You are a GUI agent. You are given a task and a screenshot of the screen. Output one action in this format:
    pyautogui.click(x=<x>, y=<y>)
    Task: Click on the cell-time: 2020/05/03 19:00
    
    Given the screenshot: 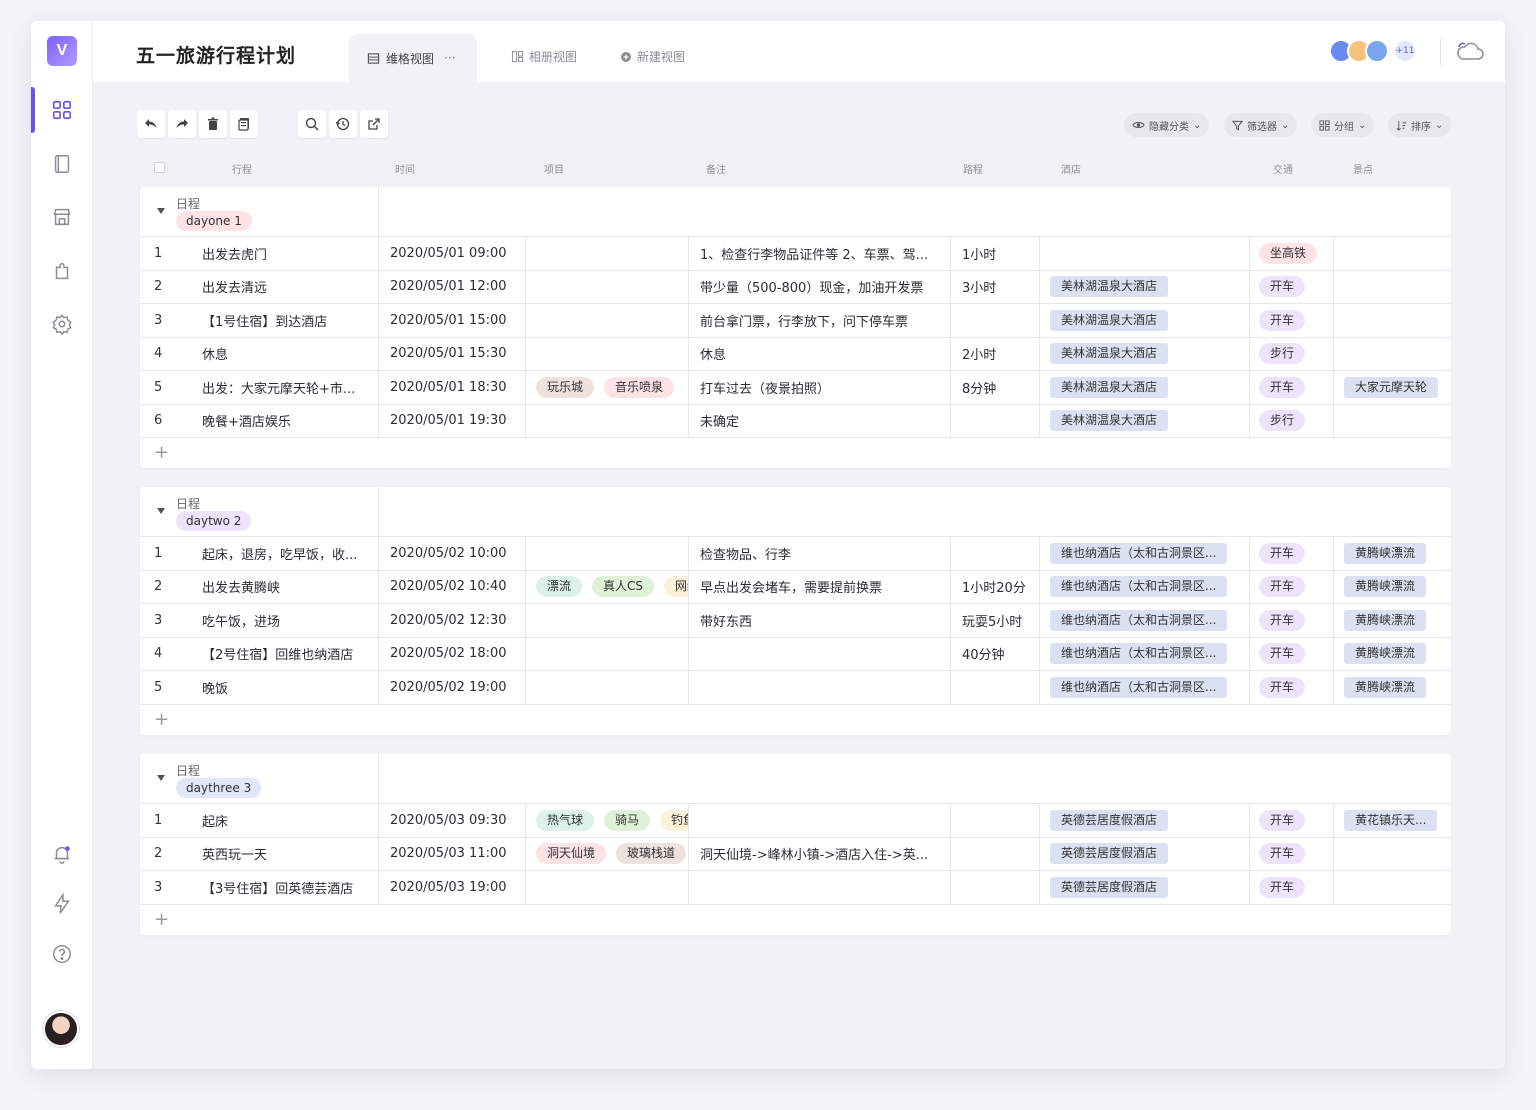 What is the action you would take?
    pyautogui.click(x=452, y=887)
    